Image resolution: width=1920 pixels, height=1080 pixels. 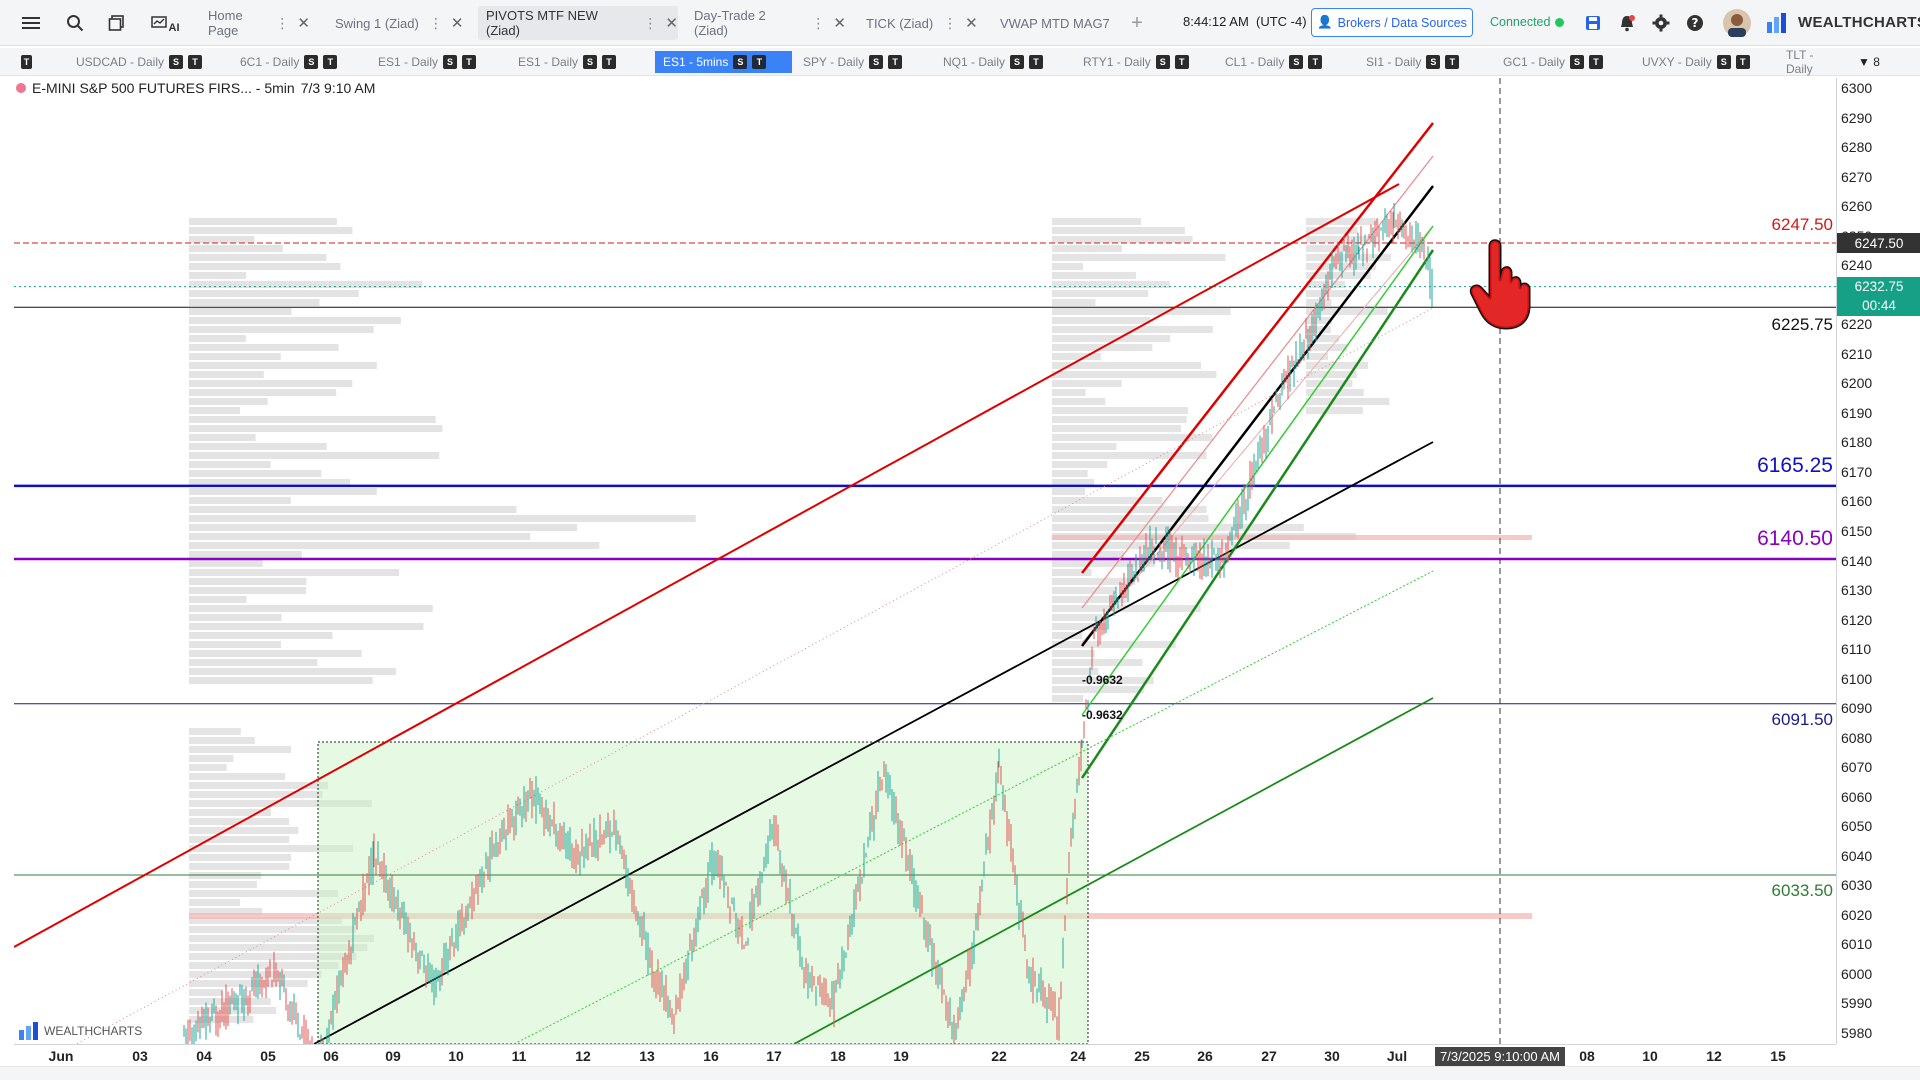 What do you see at coordinates (397, 23) in the screenshot?
I see `tab-swing-1: Swing 1 (Ziad) ⋮ ✕` at bounding box center [397, 23].